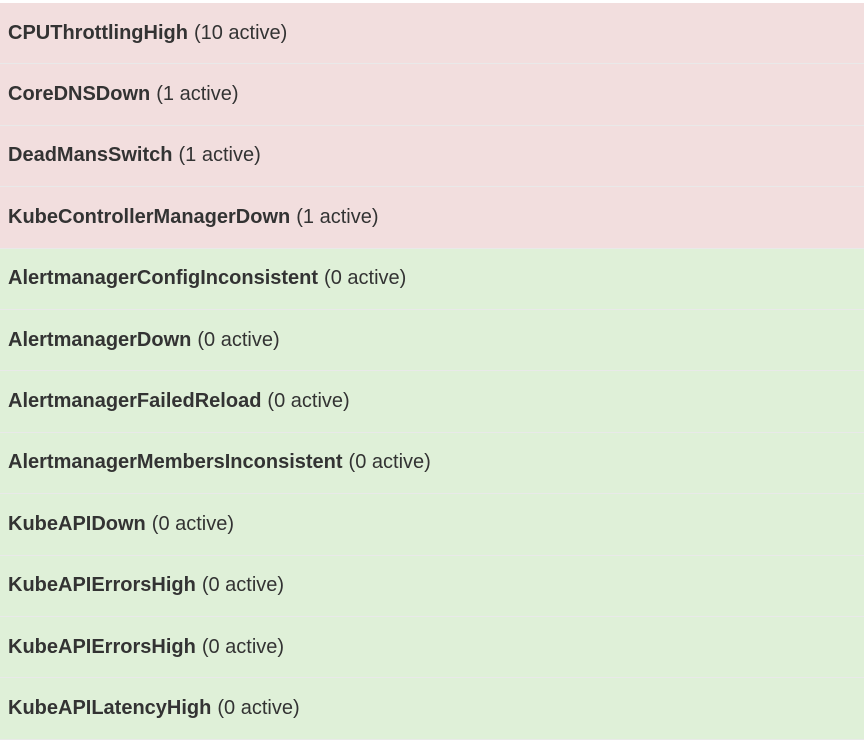  I want to click on alert-rule-row: CPUThrottlingHigh (10 active), so click(432, 34).